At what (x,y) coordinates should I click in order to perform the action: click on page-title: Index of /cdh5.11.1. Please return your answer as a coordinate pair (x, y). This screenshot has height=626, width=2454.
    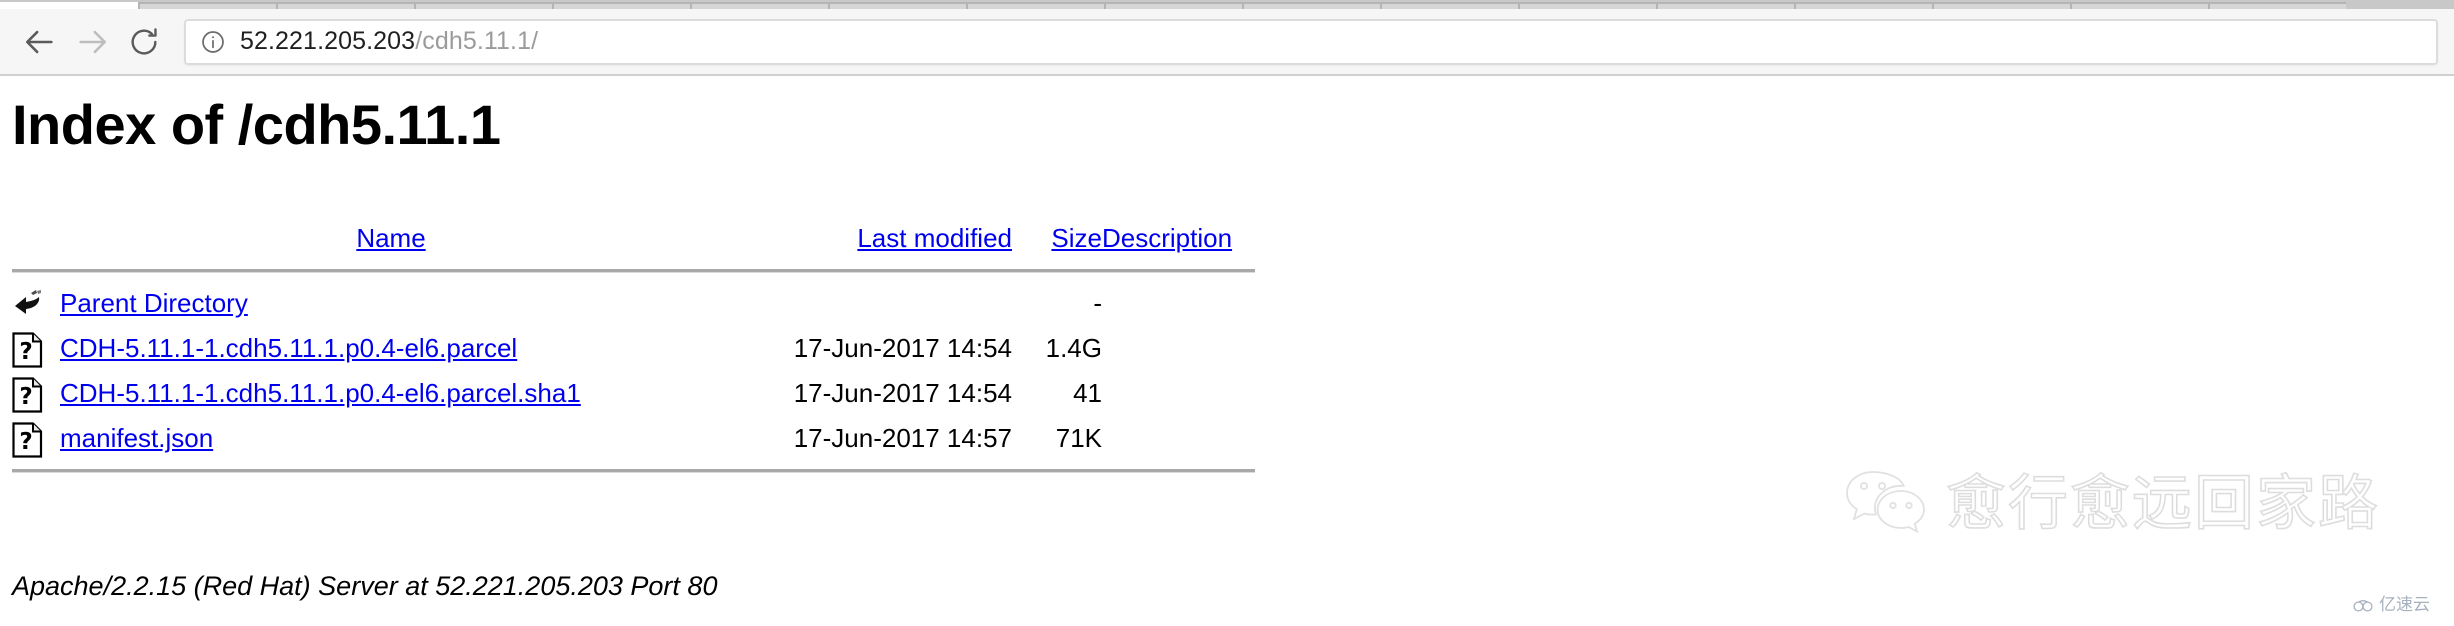
    Looking at the image, I should click on (256, 124).